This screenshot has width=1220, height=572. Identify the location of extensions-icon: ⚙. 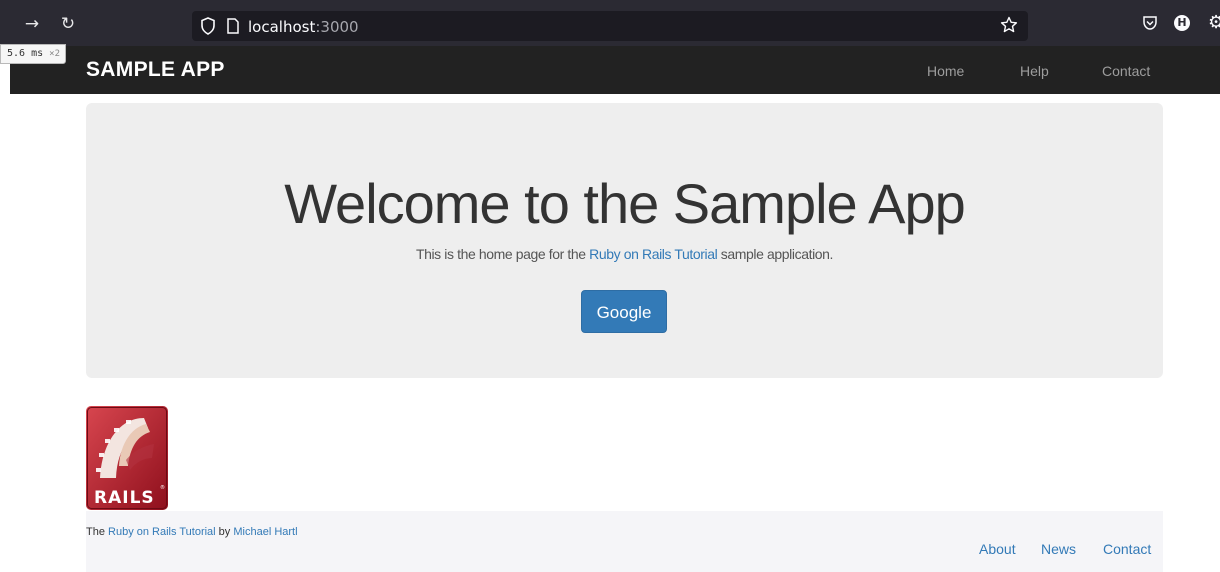
(1214, 22).